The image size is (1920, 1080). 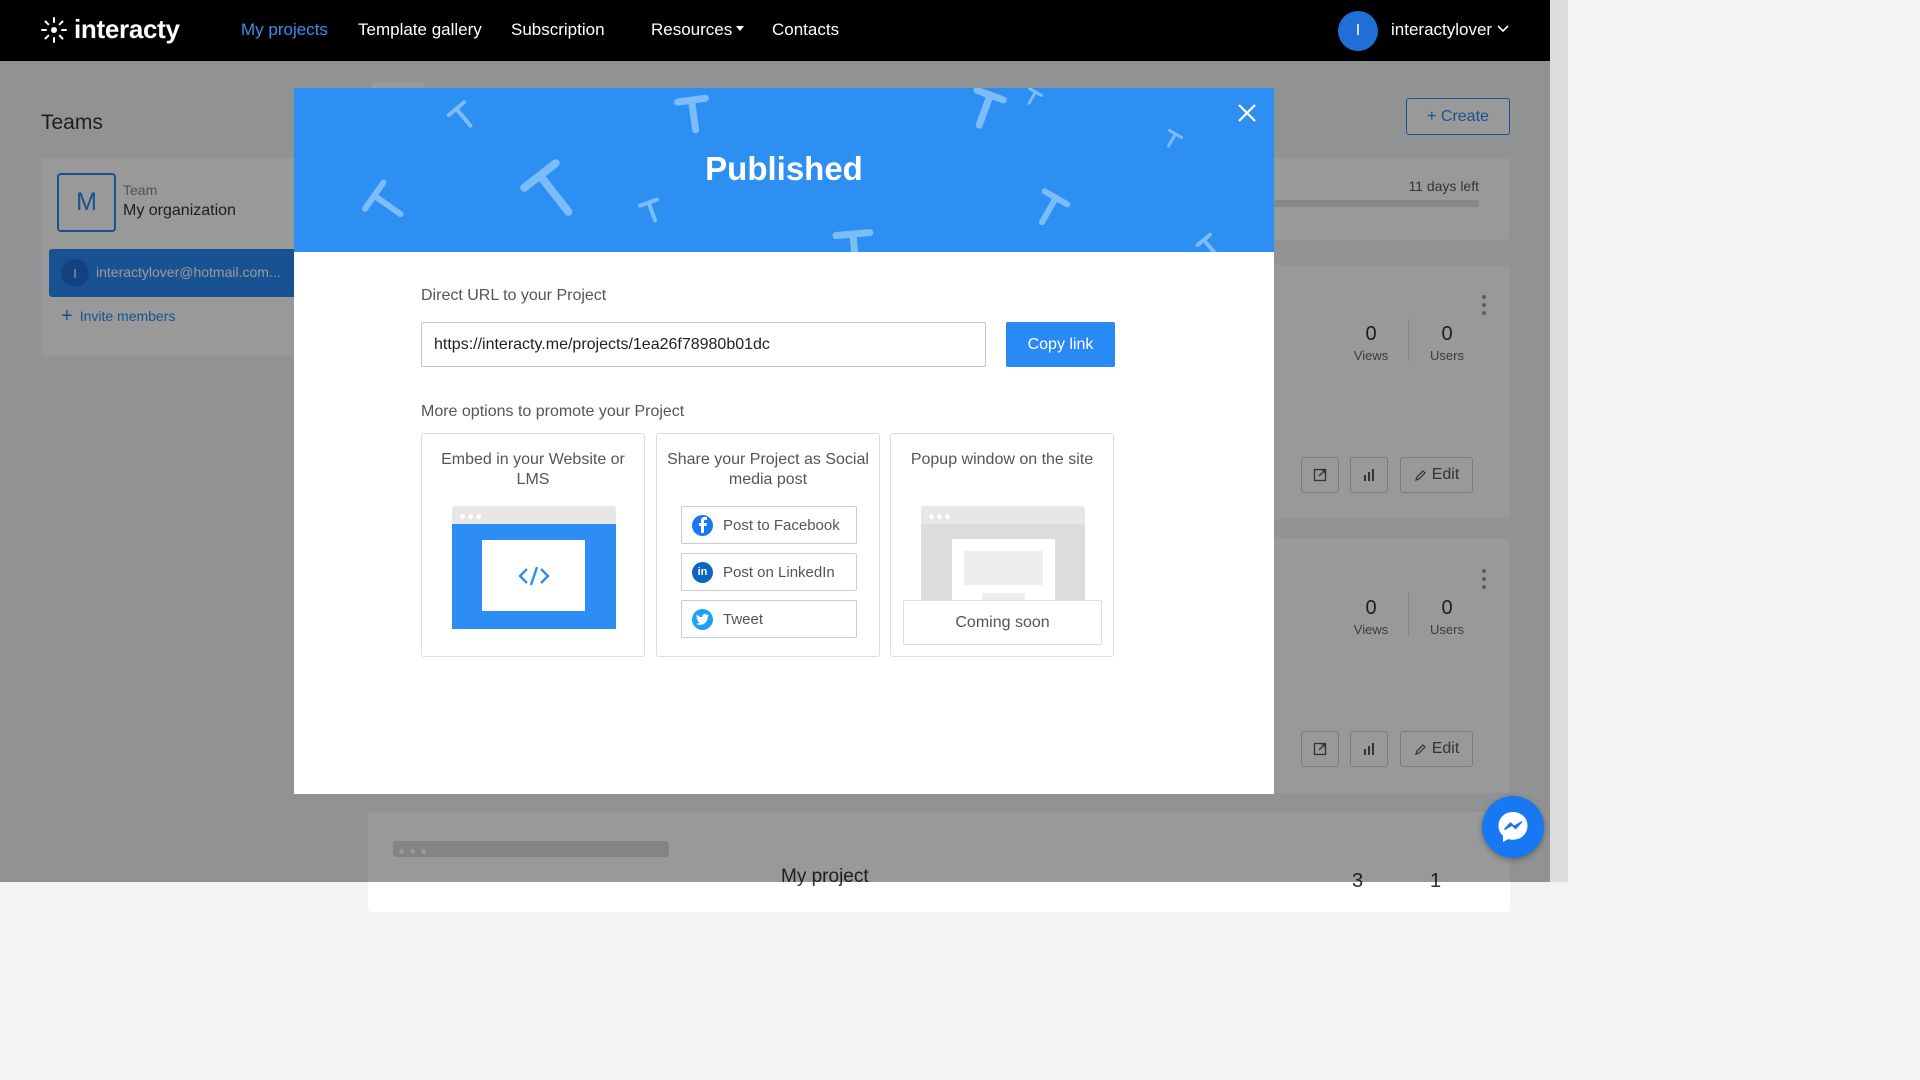 I want to click on browser-body, so click(x=534, y=576).